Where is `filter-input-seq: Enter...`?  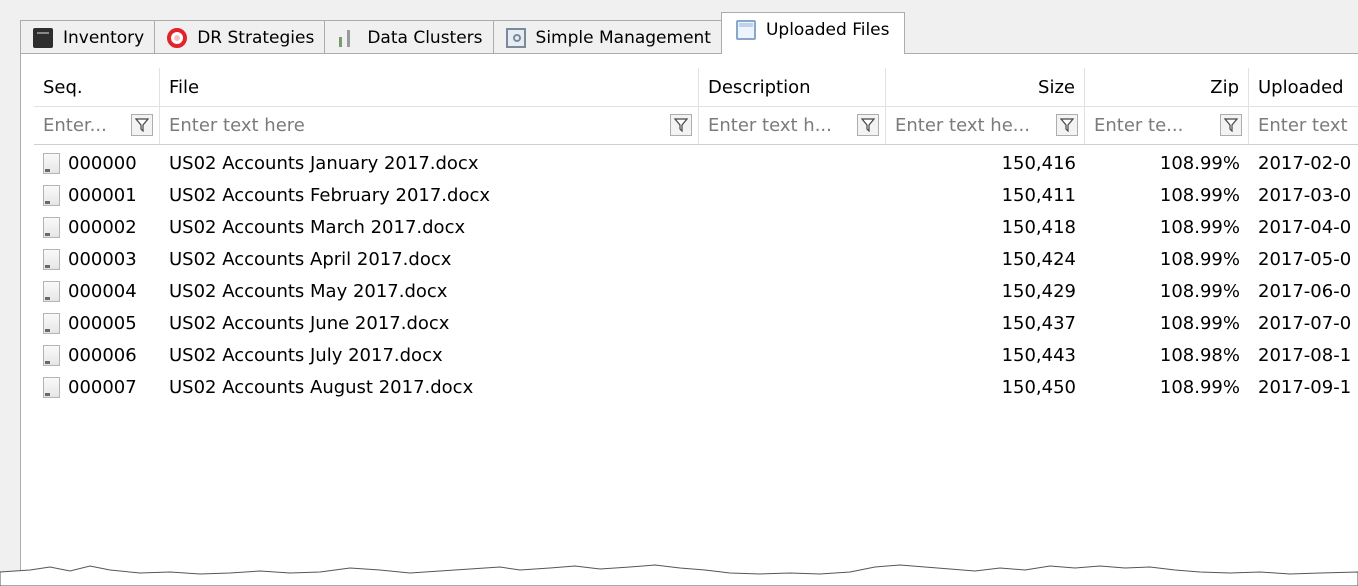 filter-input-seq: Enter... is located at coordinates (75, 125).